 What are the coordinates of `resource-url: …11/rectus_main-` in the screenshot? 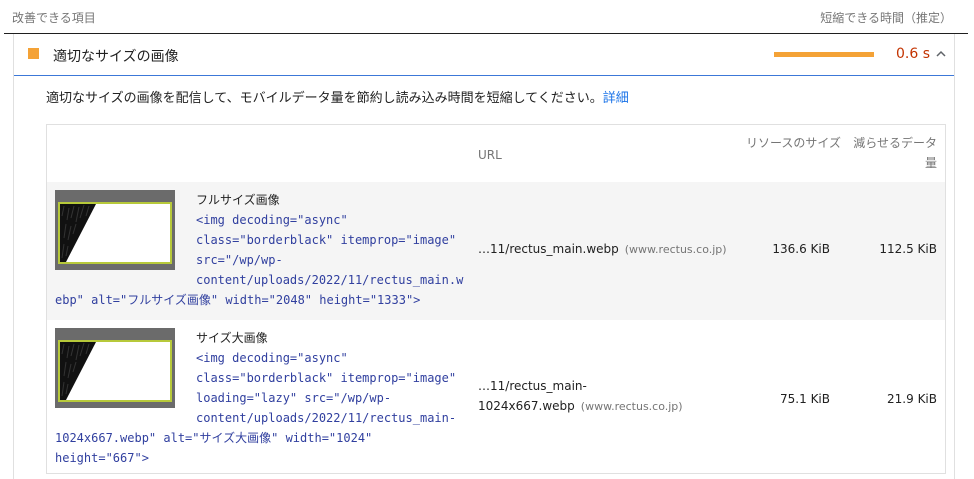 It's located at (532, 386).